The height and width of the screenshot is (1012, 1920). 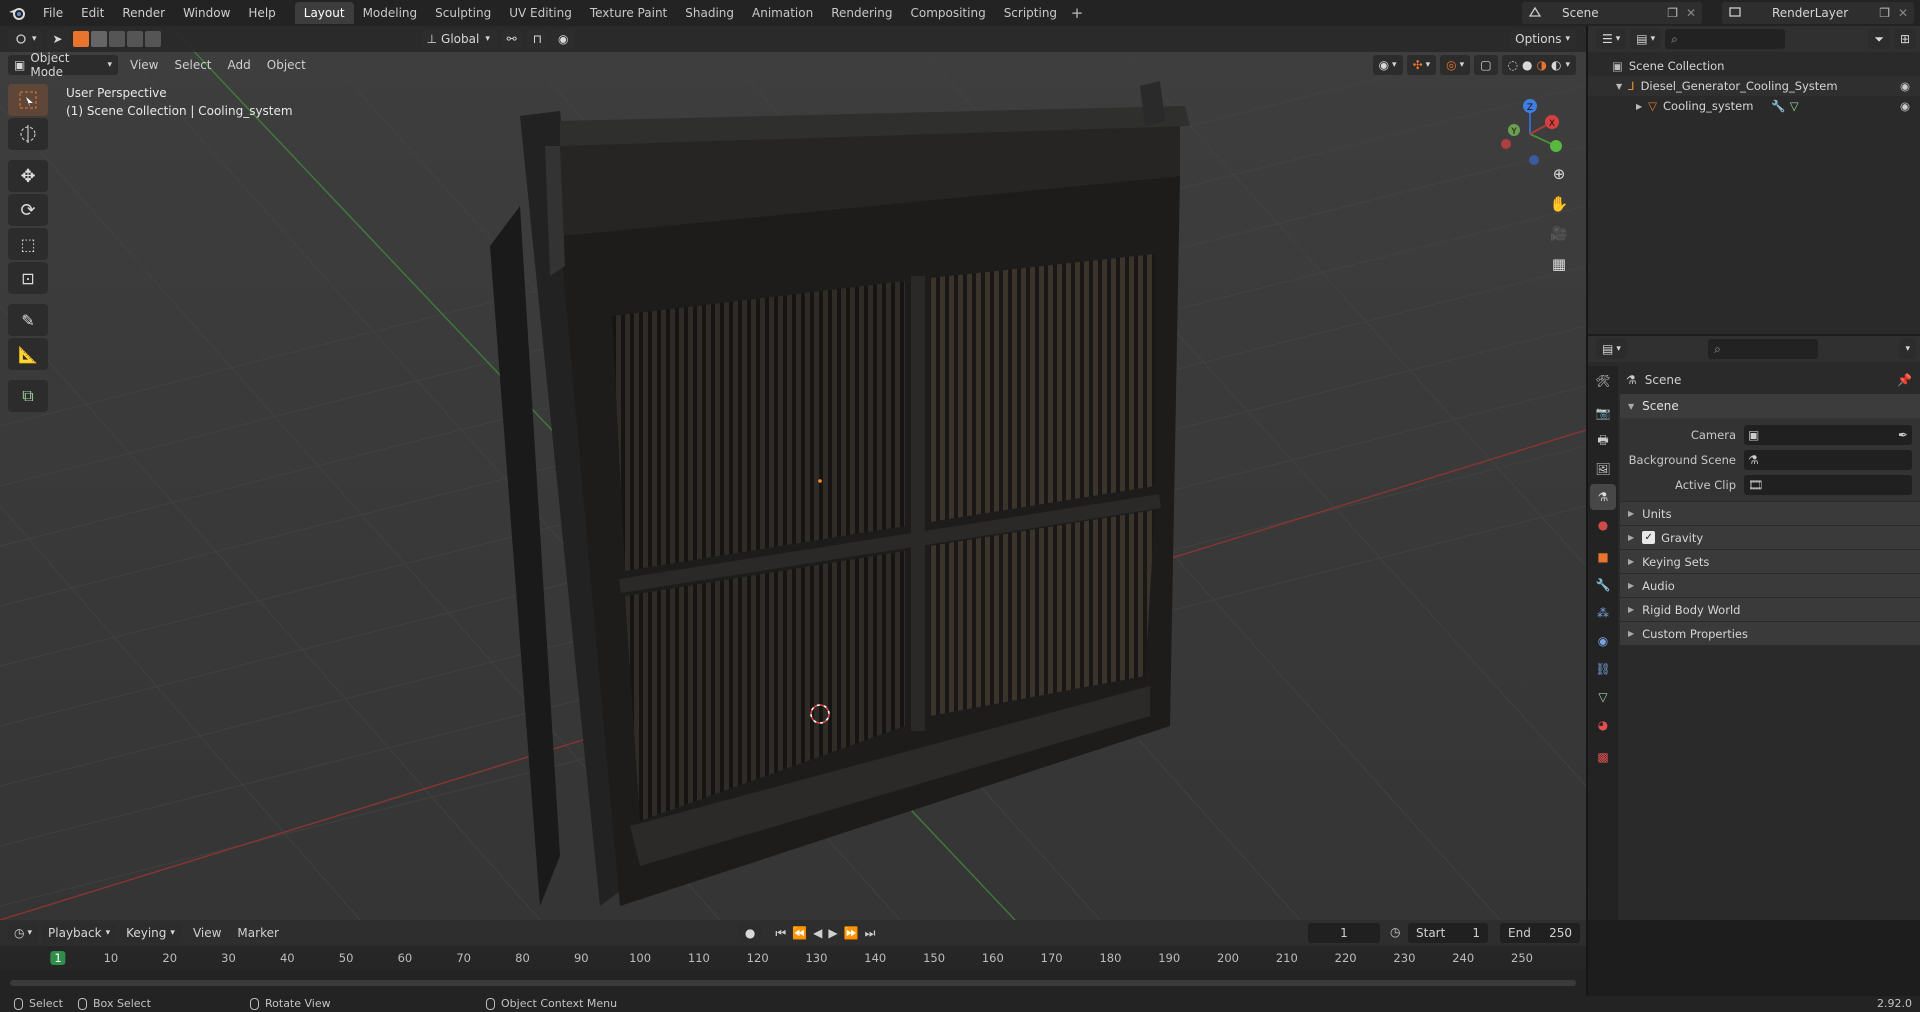 I want to click on jump-end-icon: ⏭, so click(x=870, y=933).